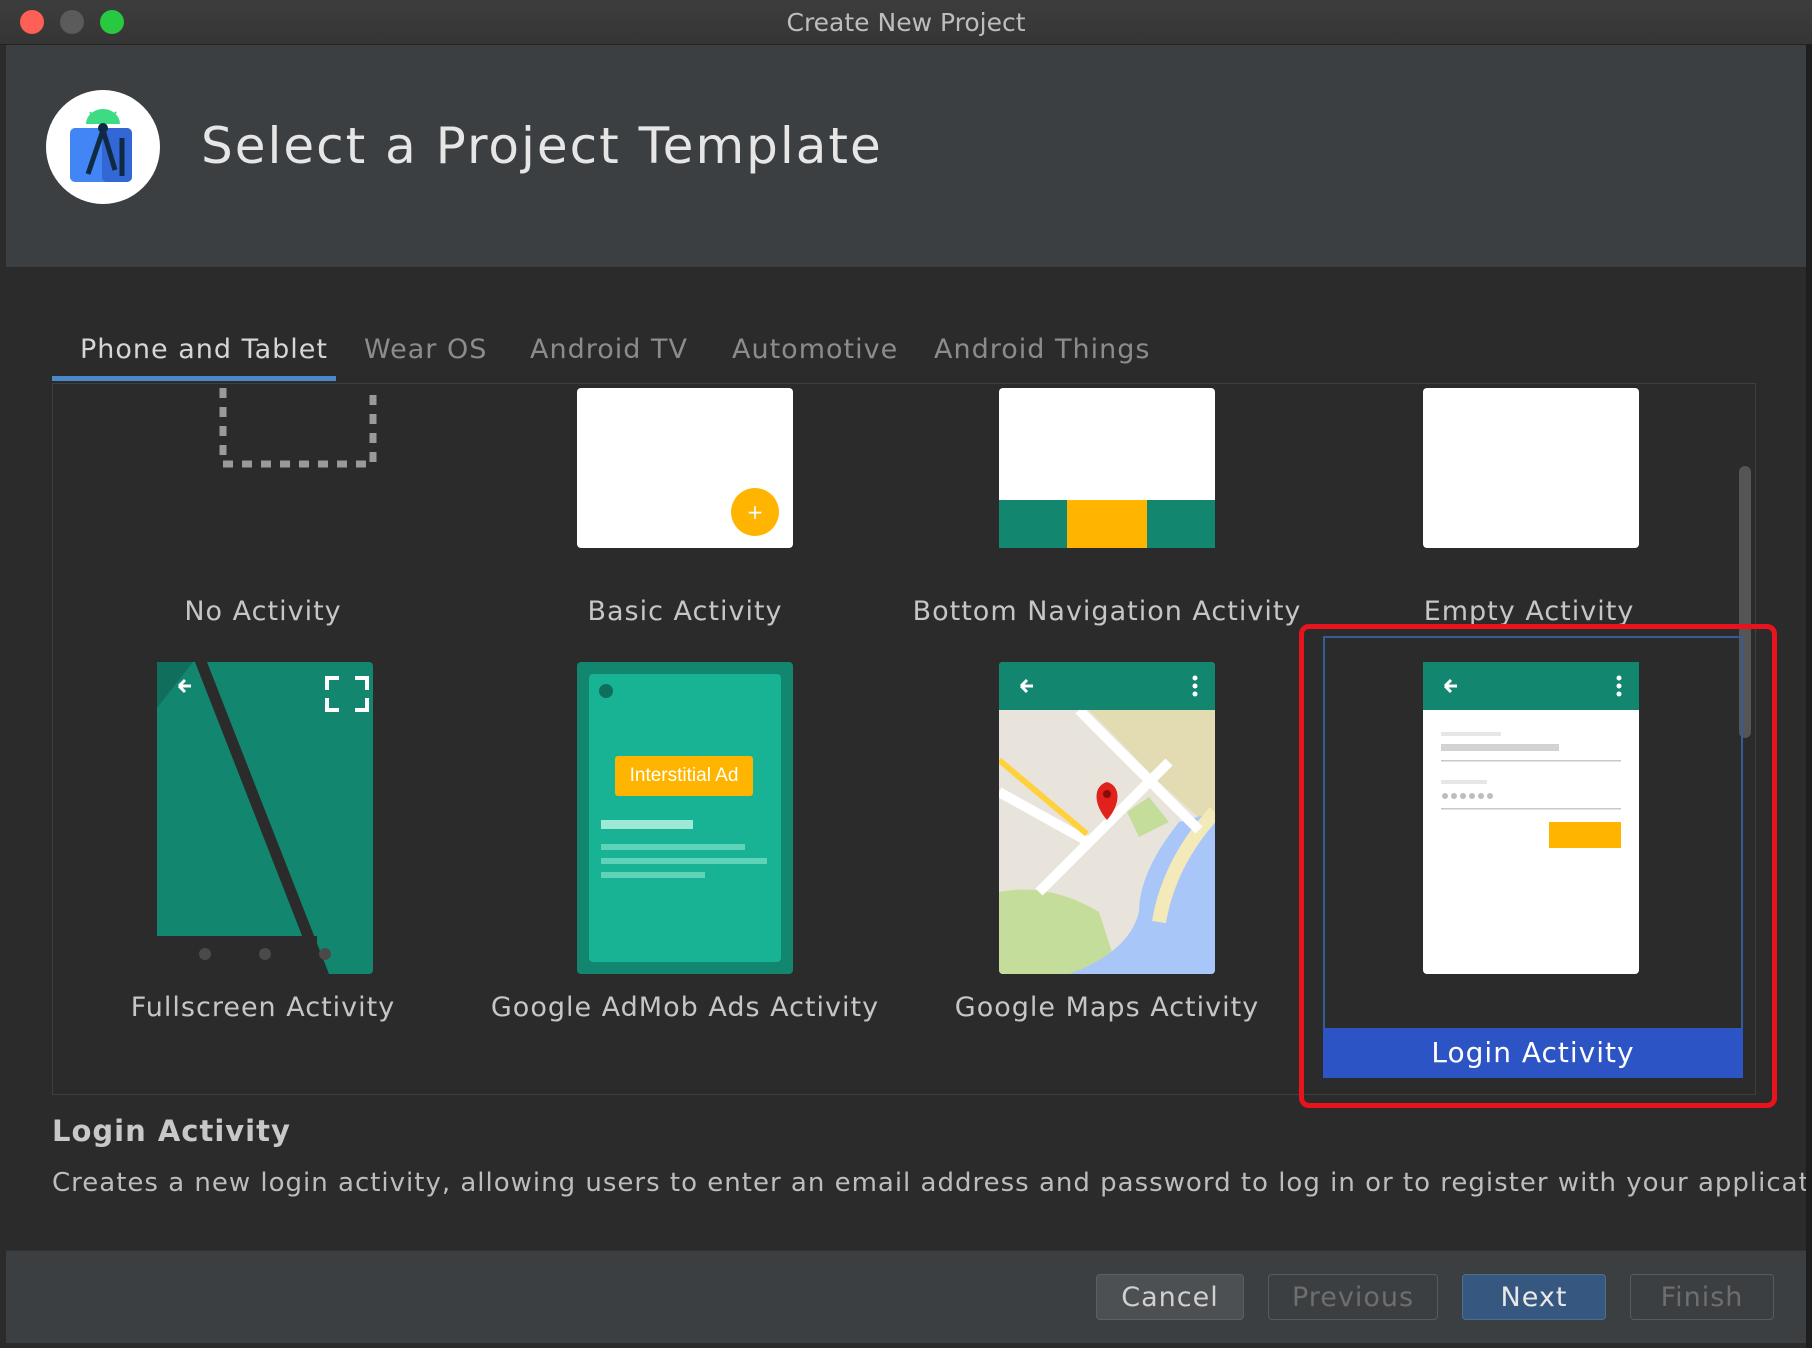  Describe the element at coordinates (1538, 866) in the screenshot. I see `annotation-highlight-box` at that location.